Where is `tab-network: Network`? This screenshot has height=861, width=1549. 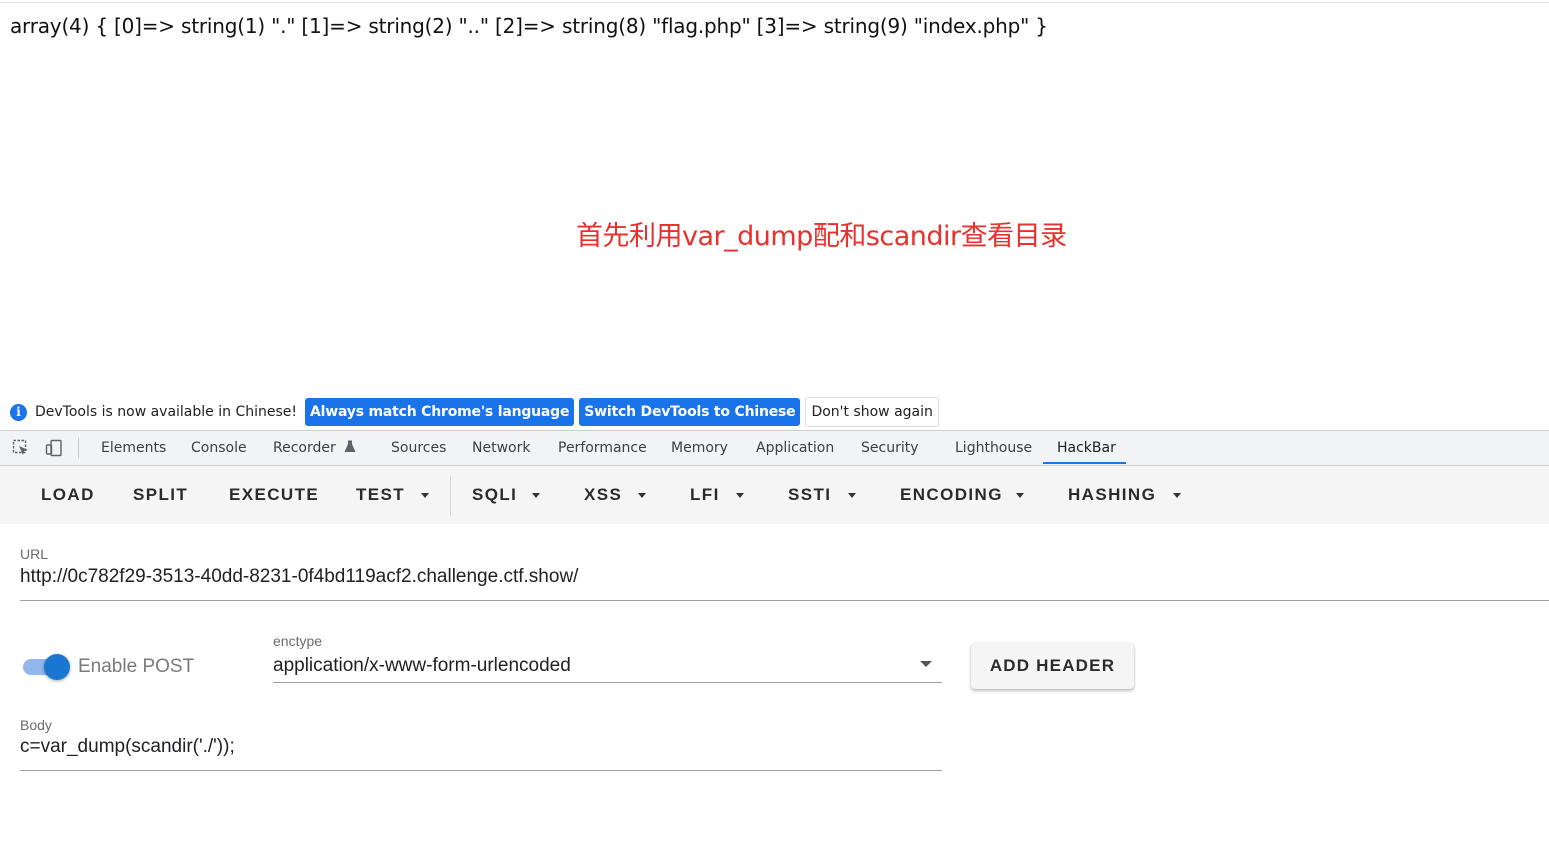
tab-network: Network is located at coordinates (501, 448).